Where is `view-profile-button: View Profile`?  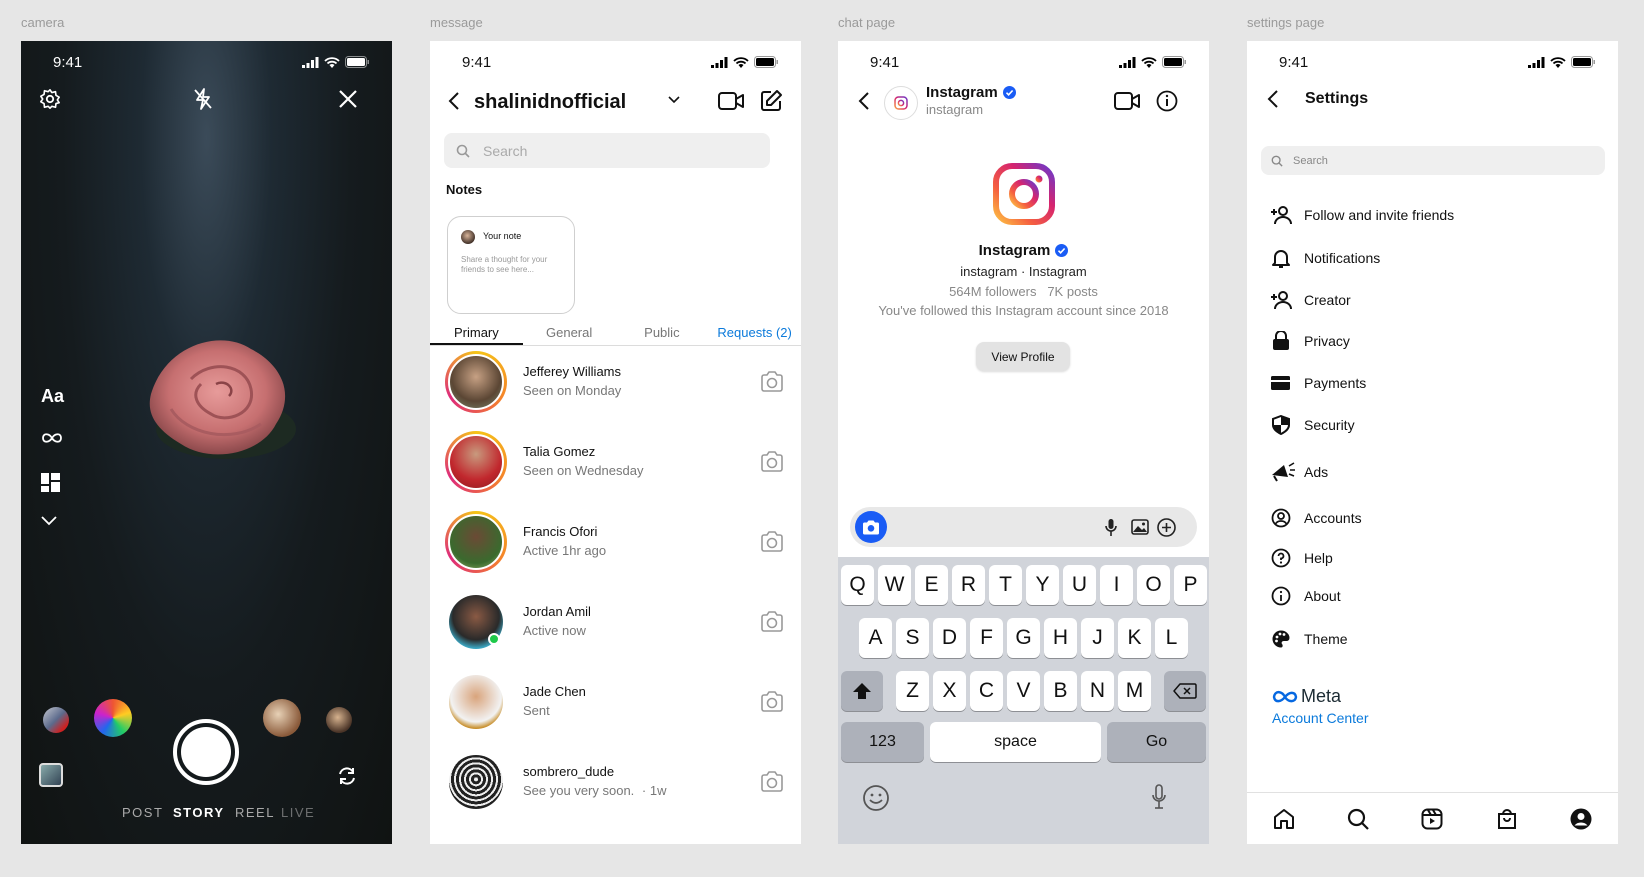
view-profile-button: View Profile is located at coordinates (1023, 356).